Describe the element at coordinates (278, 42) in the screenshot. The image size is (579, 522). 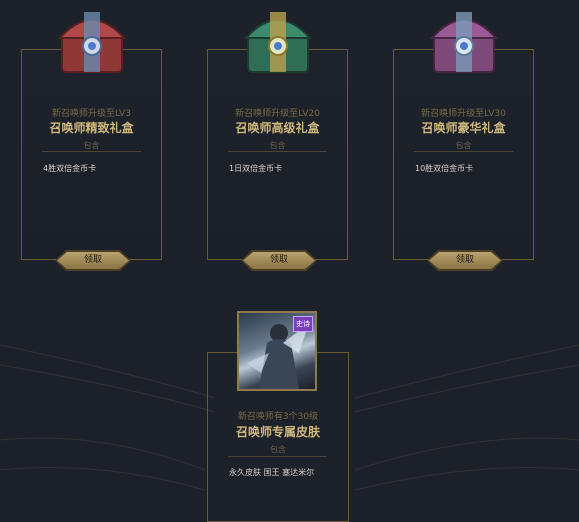
I see `green-chest-icon` at that location.